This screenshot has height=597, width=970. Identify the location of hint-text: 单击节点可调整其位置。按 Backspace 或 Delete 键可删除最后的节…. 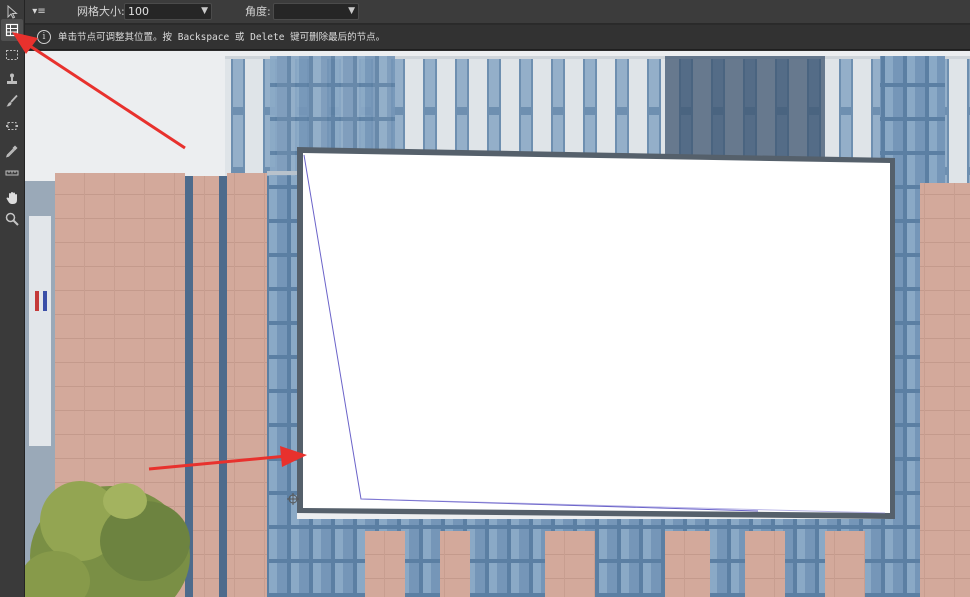
(222, 37).